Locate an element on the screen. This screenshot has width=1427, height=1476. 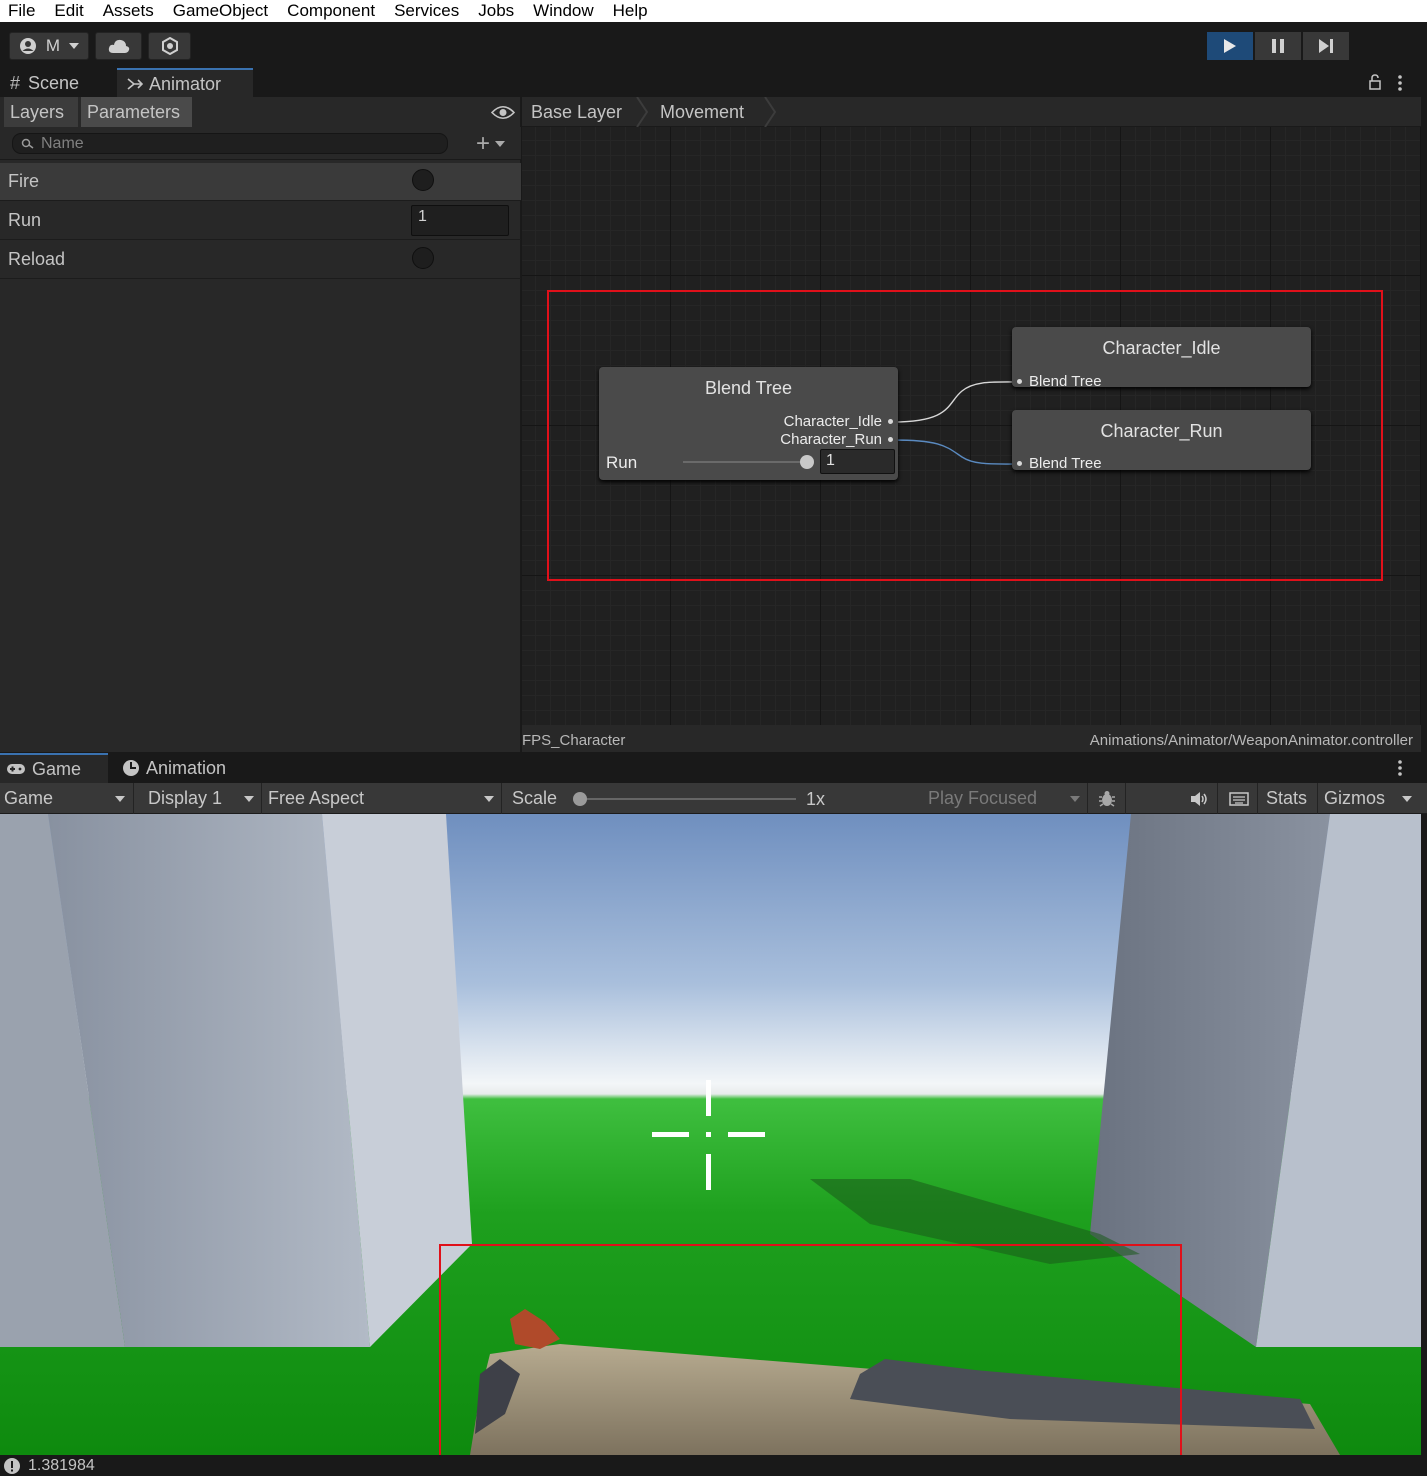
crosshair-top is located at coordinates (708, 1098).